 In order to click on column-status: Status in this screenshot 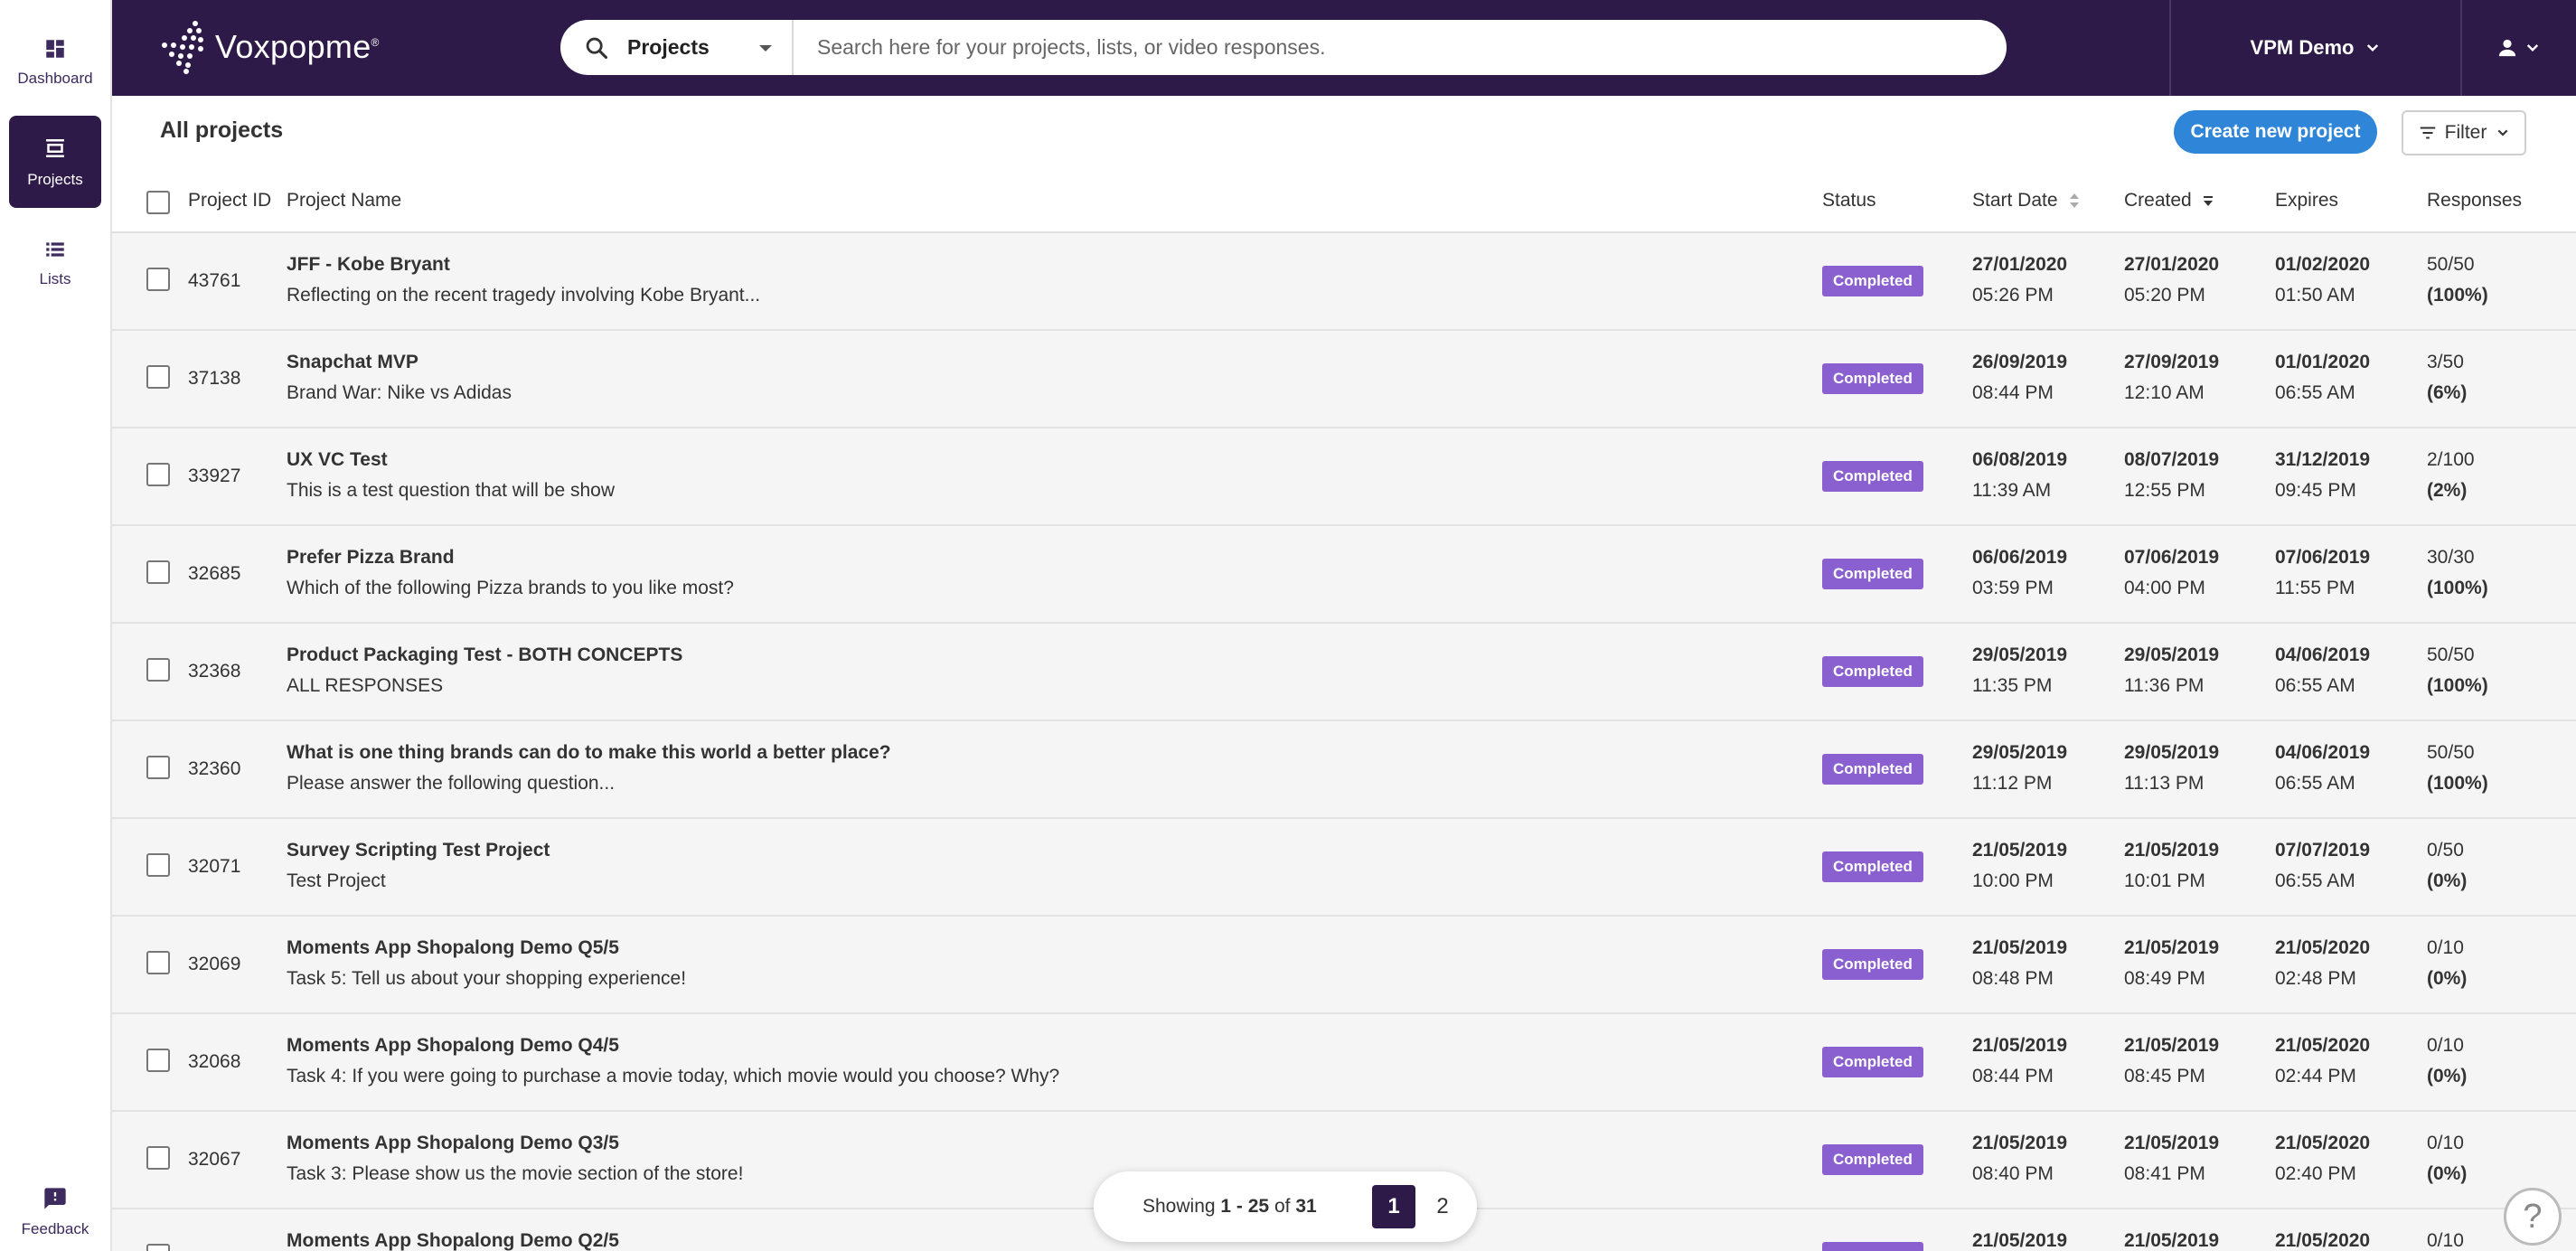, I will do `click(1849, 201)`.